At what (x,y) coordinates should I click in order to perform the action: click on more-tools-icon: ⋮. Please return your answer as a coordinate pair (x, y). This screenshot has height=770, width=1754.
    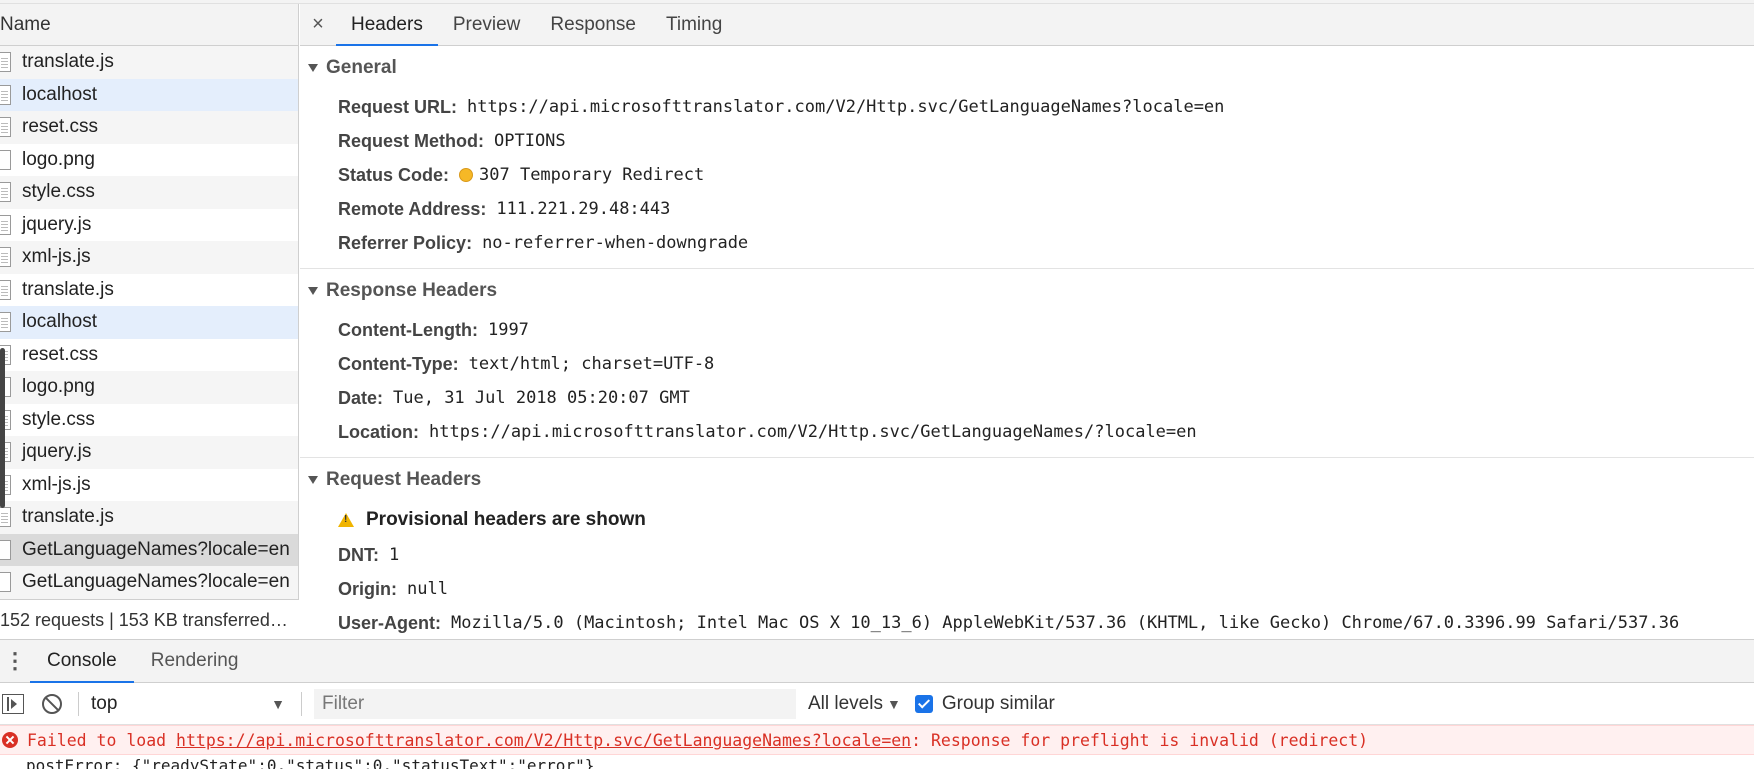
    Looking at the image, I should click on (15, 661).